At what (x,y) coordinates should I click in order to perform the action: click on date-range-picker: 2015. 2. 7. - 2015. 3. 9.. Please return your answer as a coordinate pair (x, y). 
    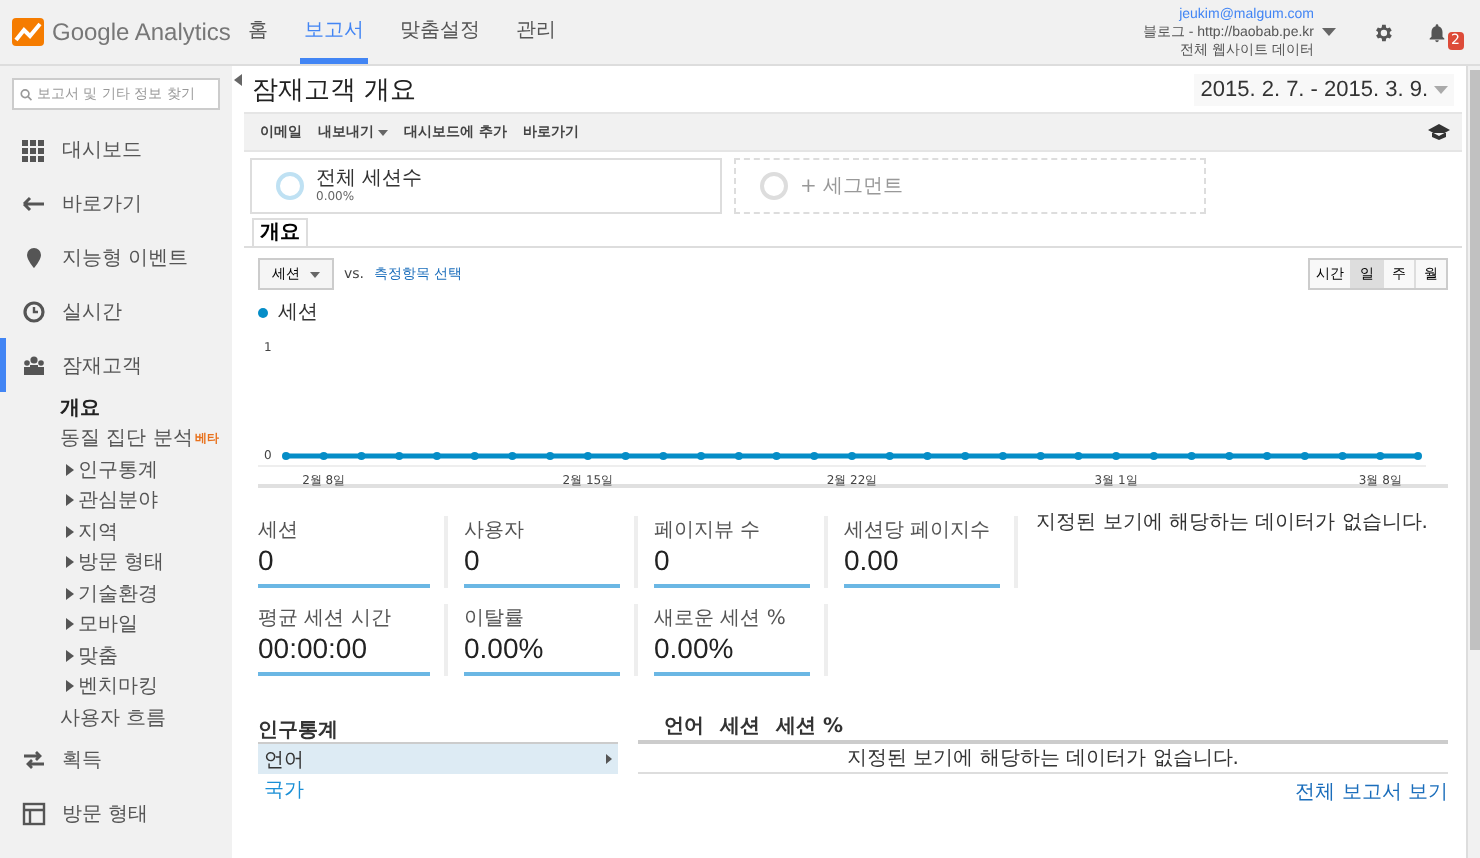
    Looking at the image, I should click on (1324, 89).